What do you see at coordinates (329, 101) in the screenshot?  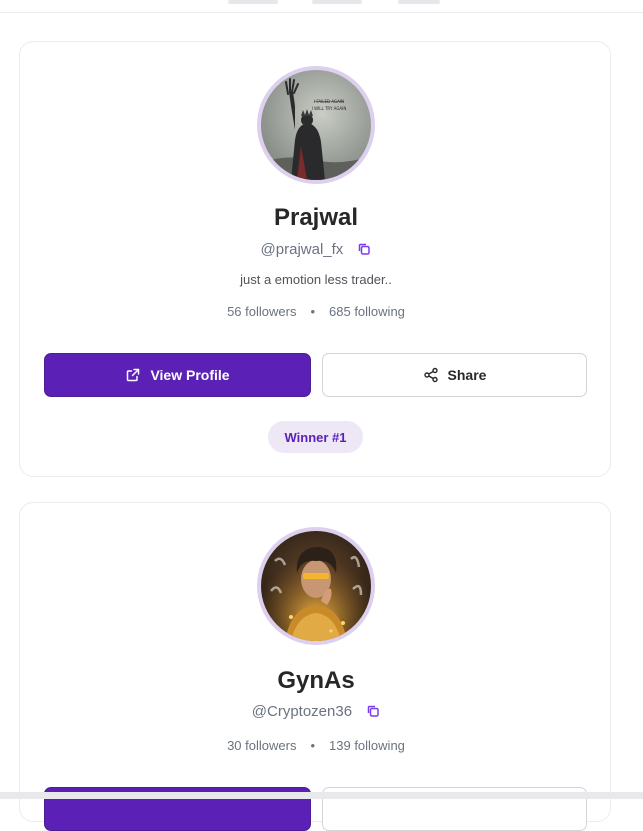 I see `avatar-caption: I FAILED AGAIN` at bounding box center [329, 101].